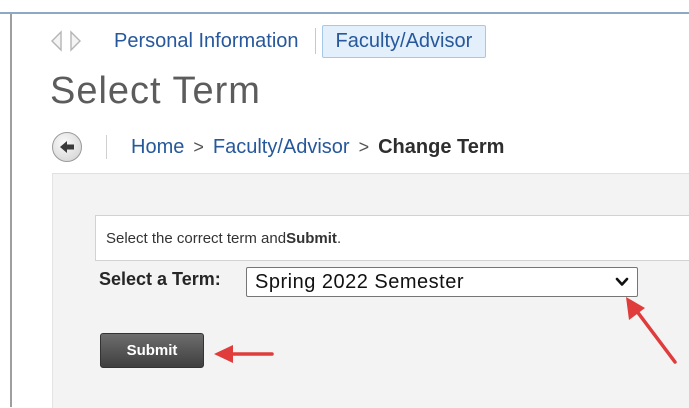  Describe the element at coordinates (311, 238) in the screenshot. I see `instruction-bold-text: Submit` at that location.